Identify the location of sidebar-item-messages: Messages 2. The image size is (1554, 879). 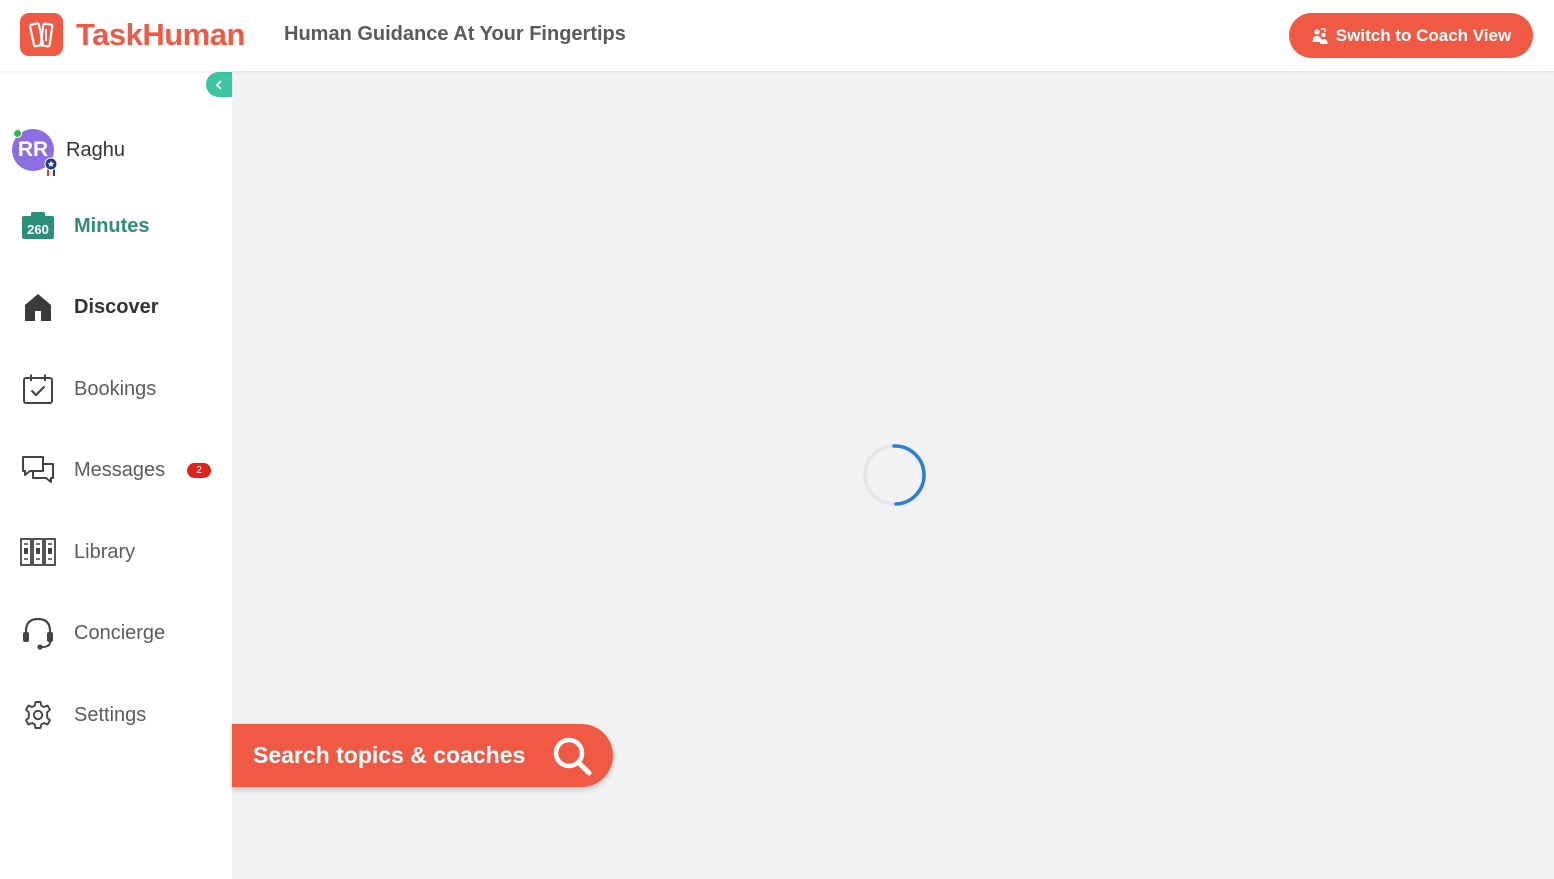
(116, 470).